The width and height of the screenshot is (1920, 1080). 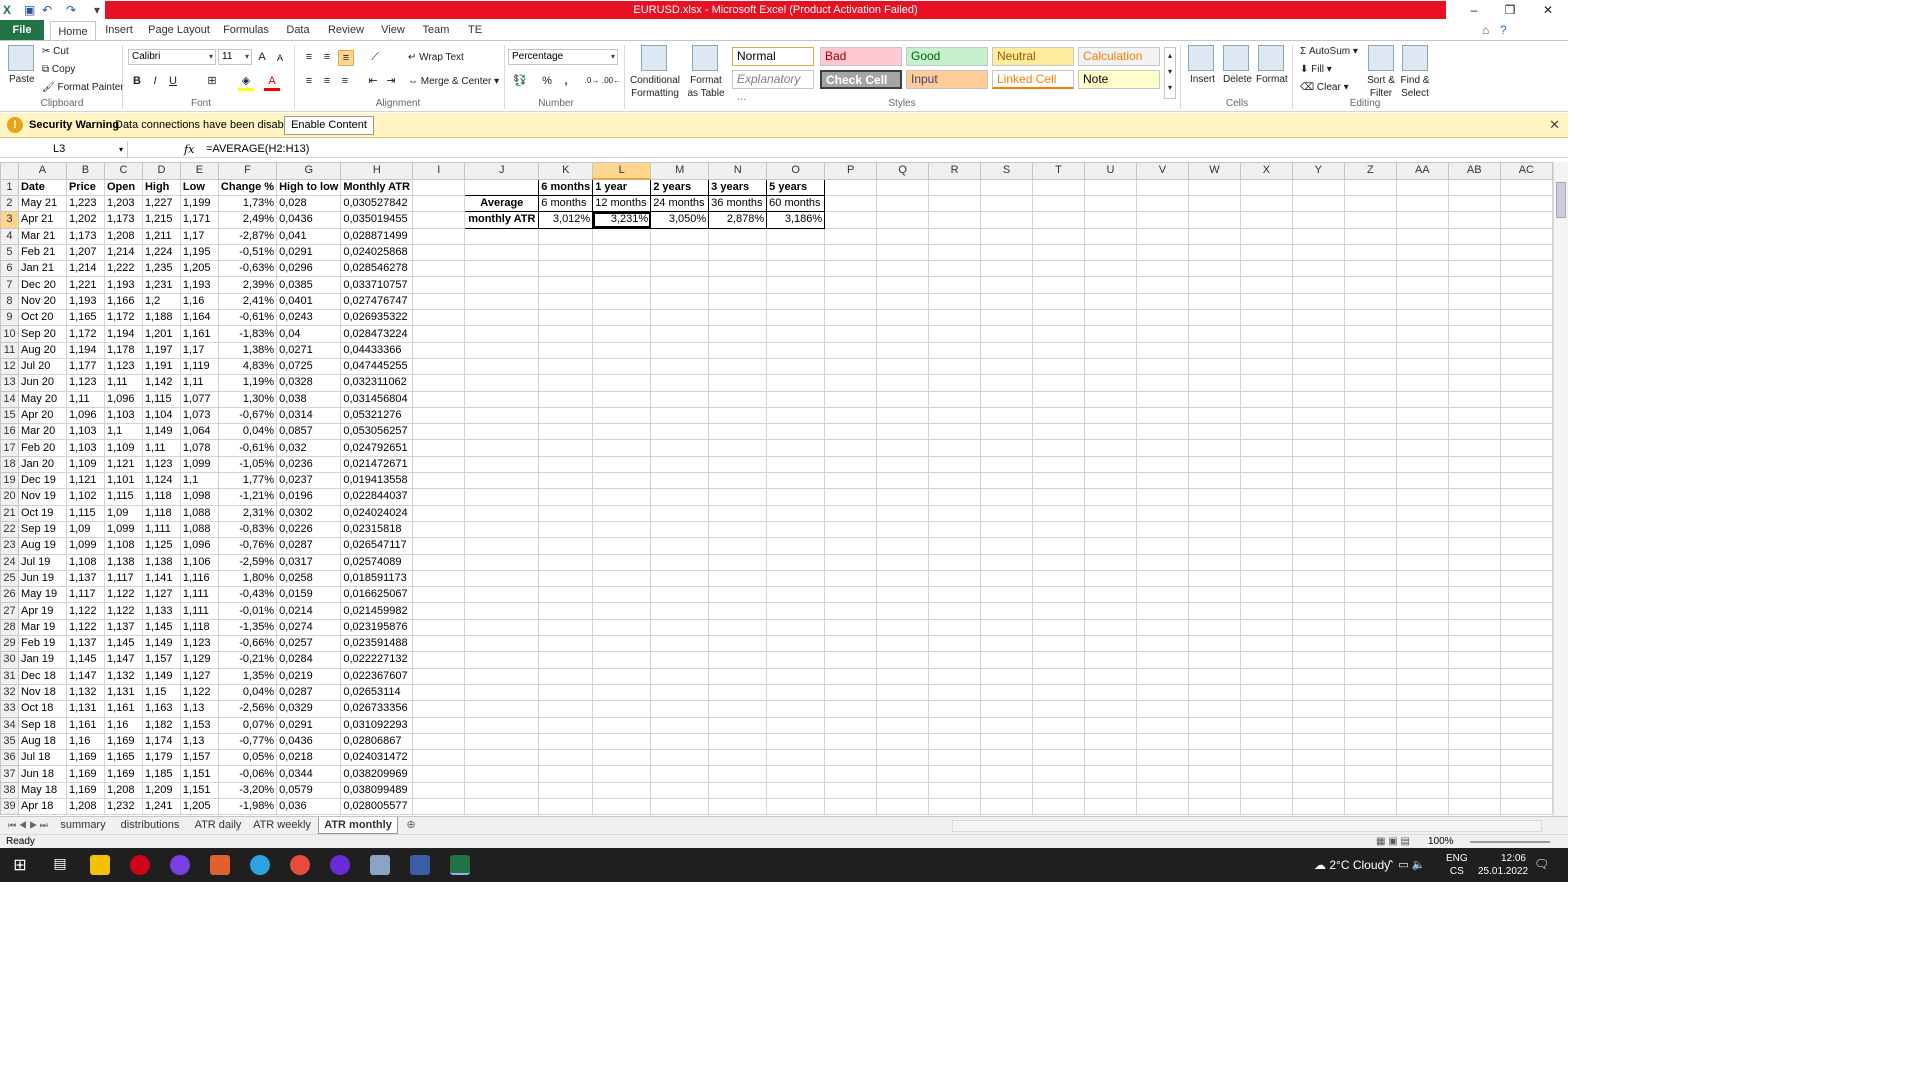 I want to click on cell-P2, so click(x=851, y=203).